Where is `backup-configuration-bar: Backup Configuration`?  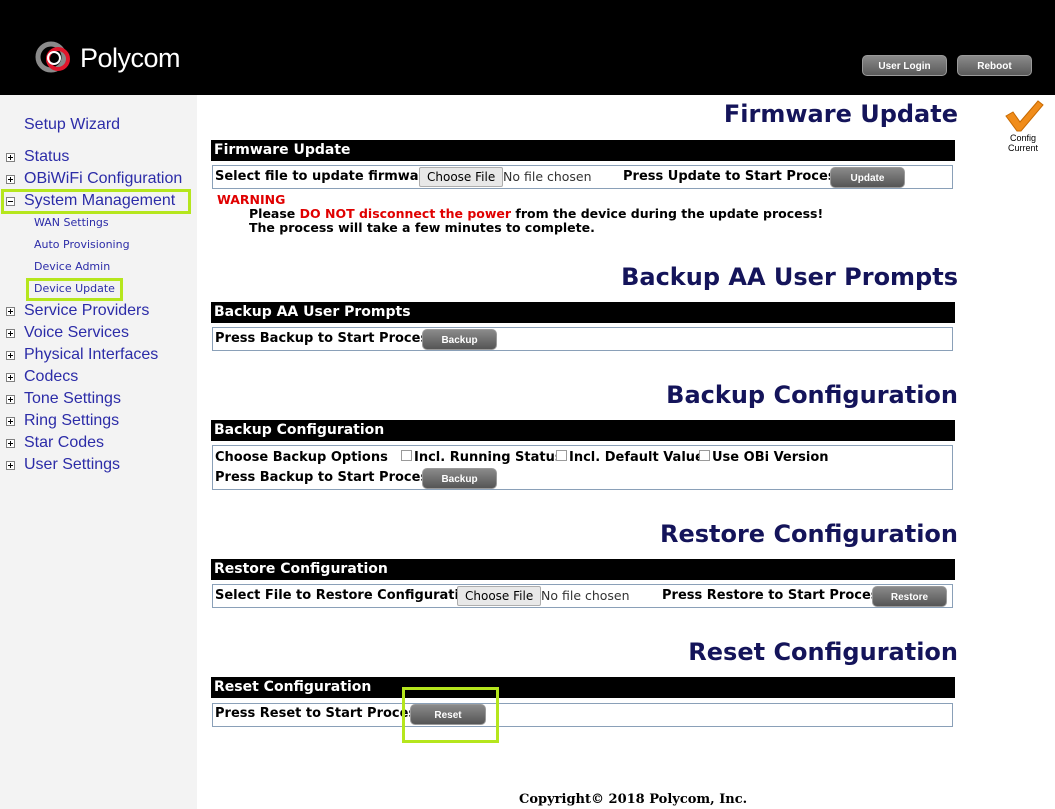 backup-configuration-bar: Backup Configuration is located at coordinates (583, 430).